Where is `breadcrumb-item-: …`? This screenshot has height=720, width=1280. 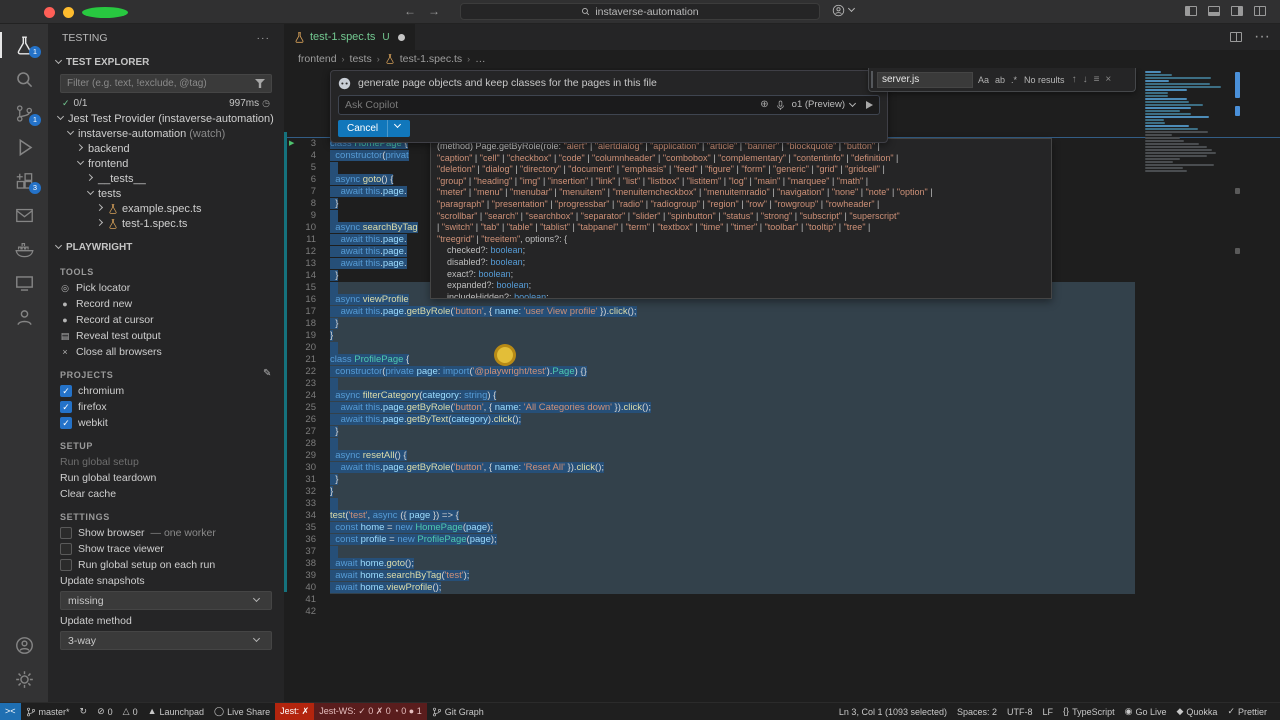
breadcrumb-item-: … is located at coordinates (480, 59).